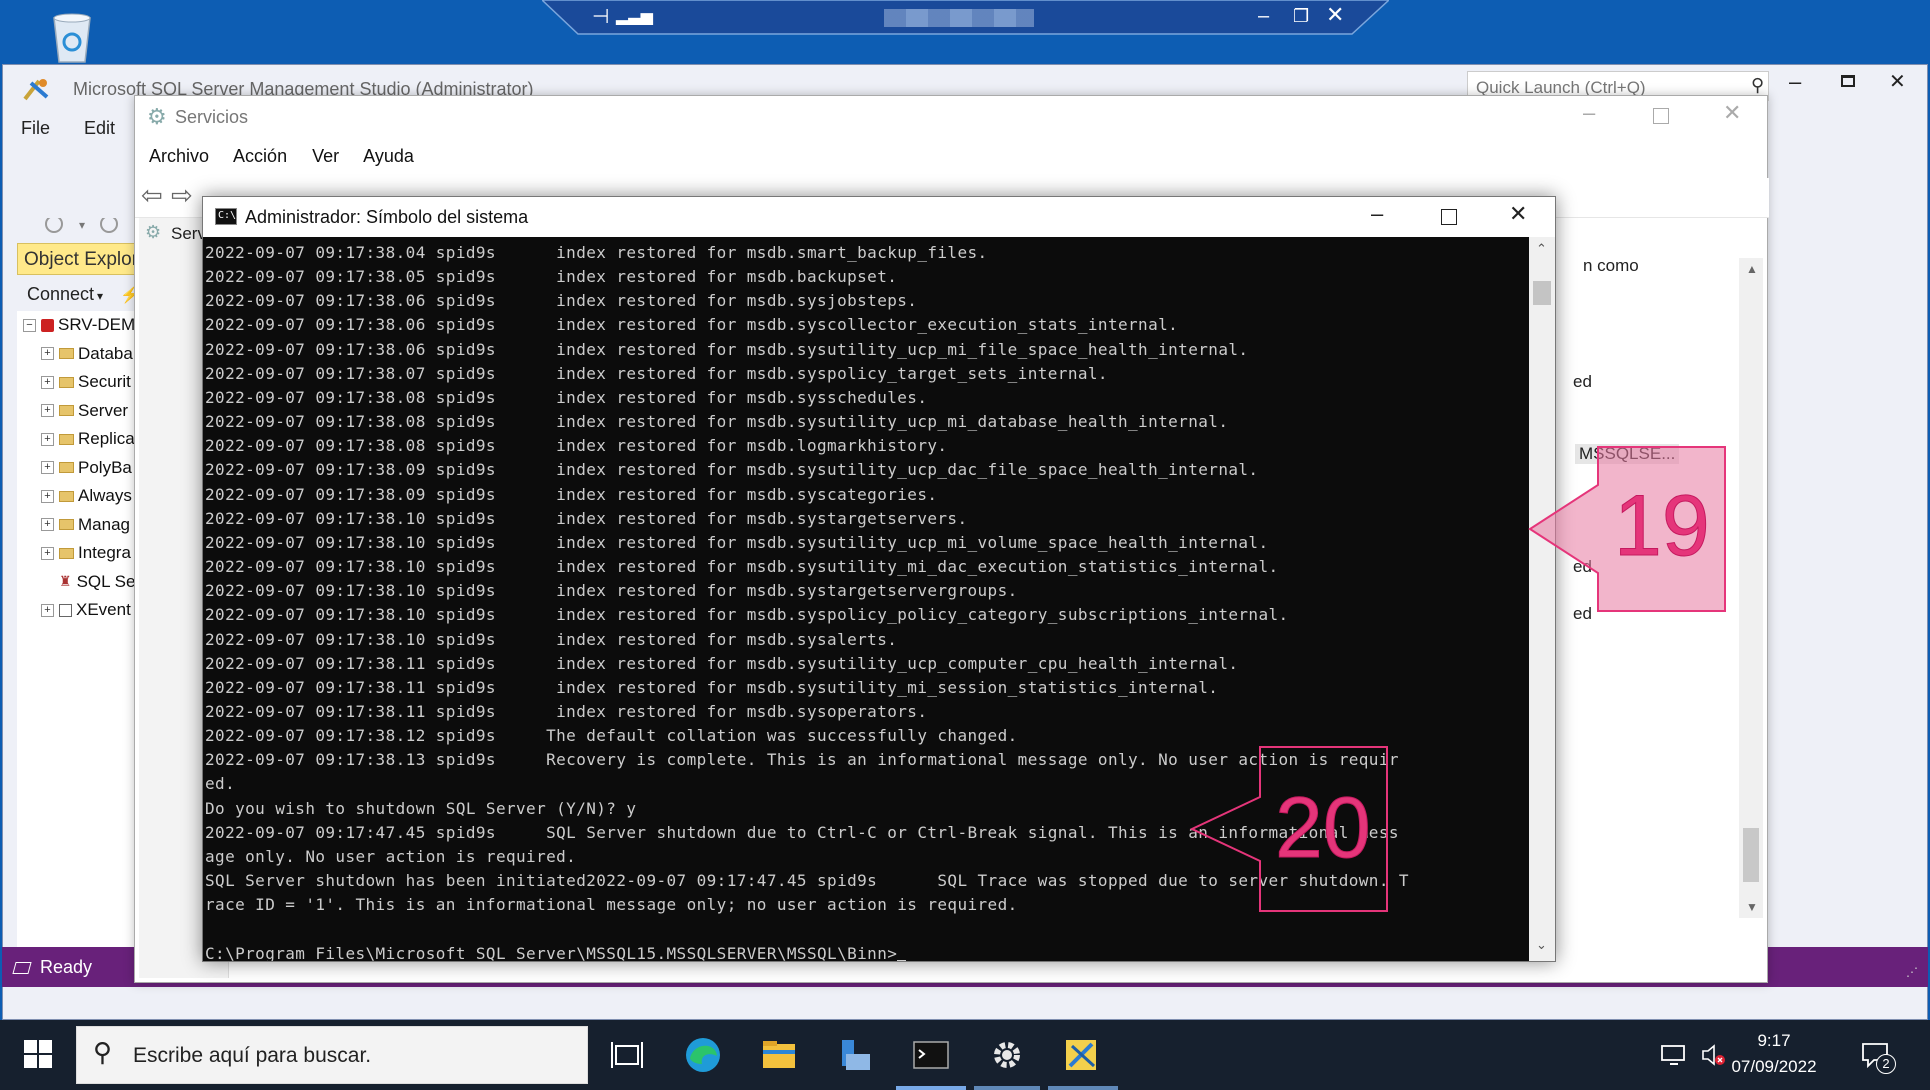 The width and height of the screenshot is (1930, 1090). Describe the element at coordinates (1335, 15) in the screenshot. I see `close-icon: ✕` at that location.